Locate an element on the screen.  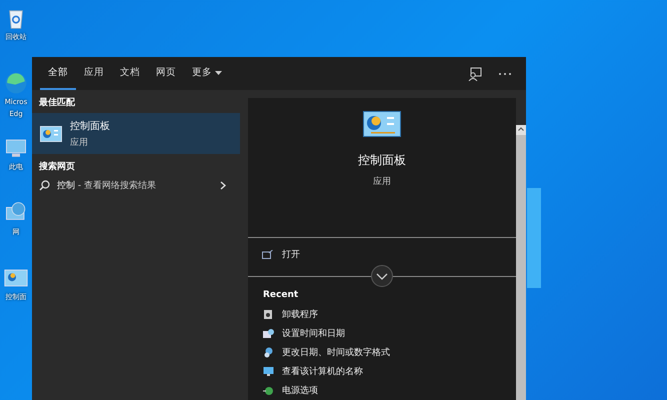
recent-label: 查看该计算机的名称 is located at coordinates (322, 372).